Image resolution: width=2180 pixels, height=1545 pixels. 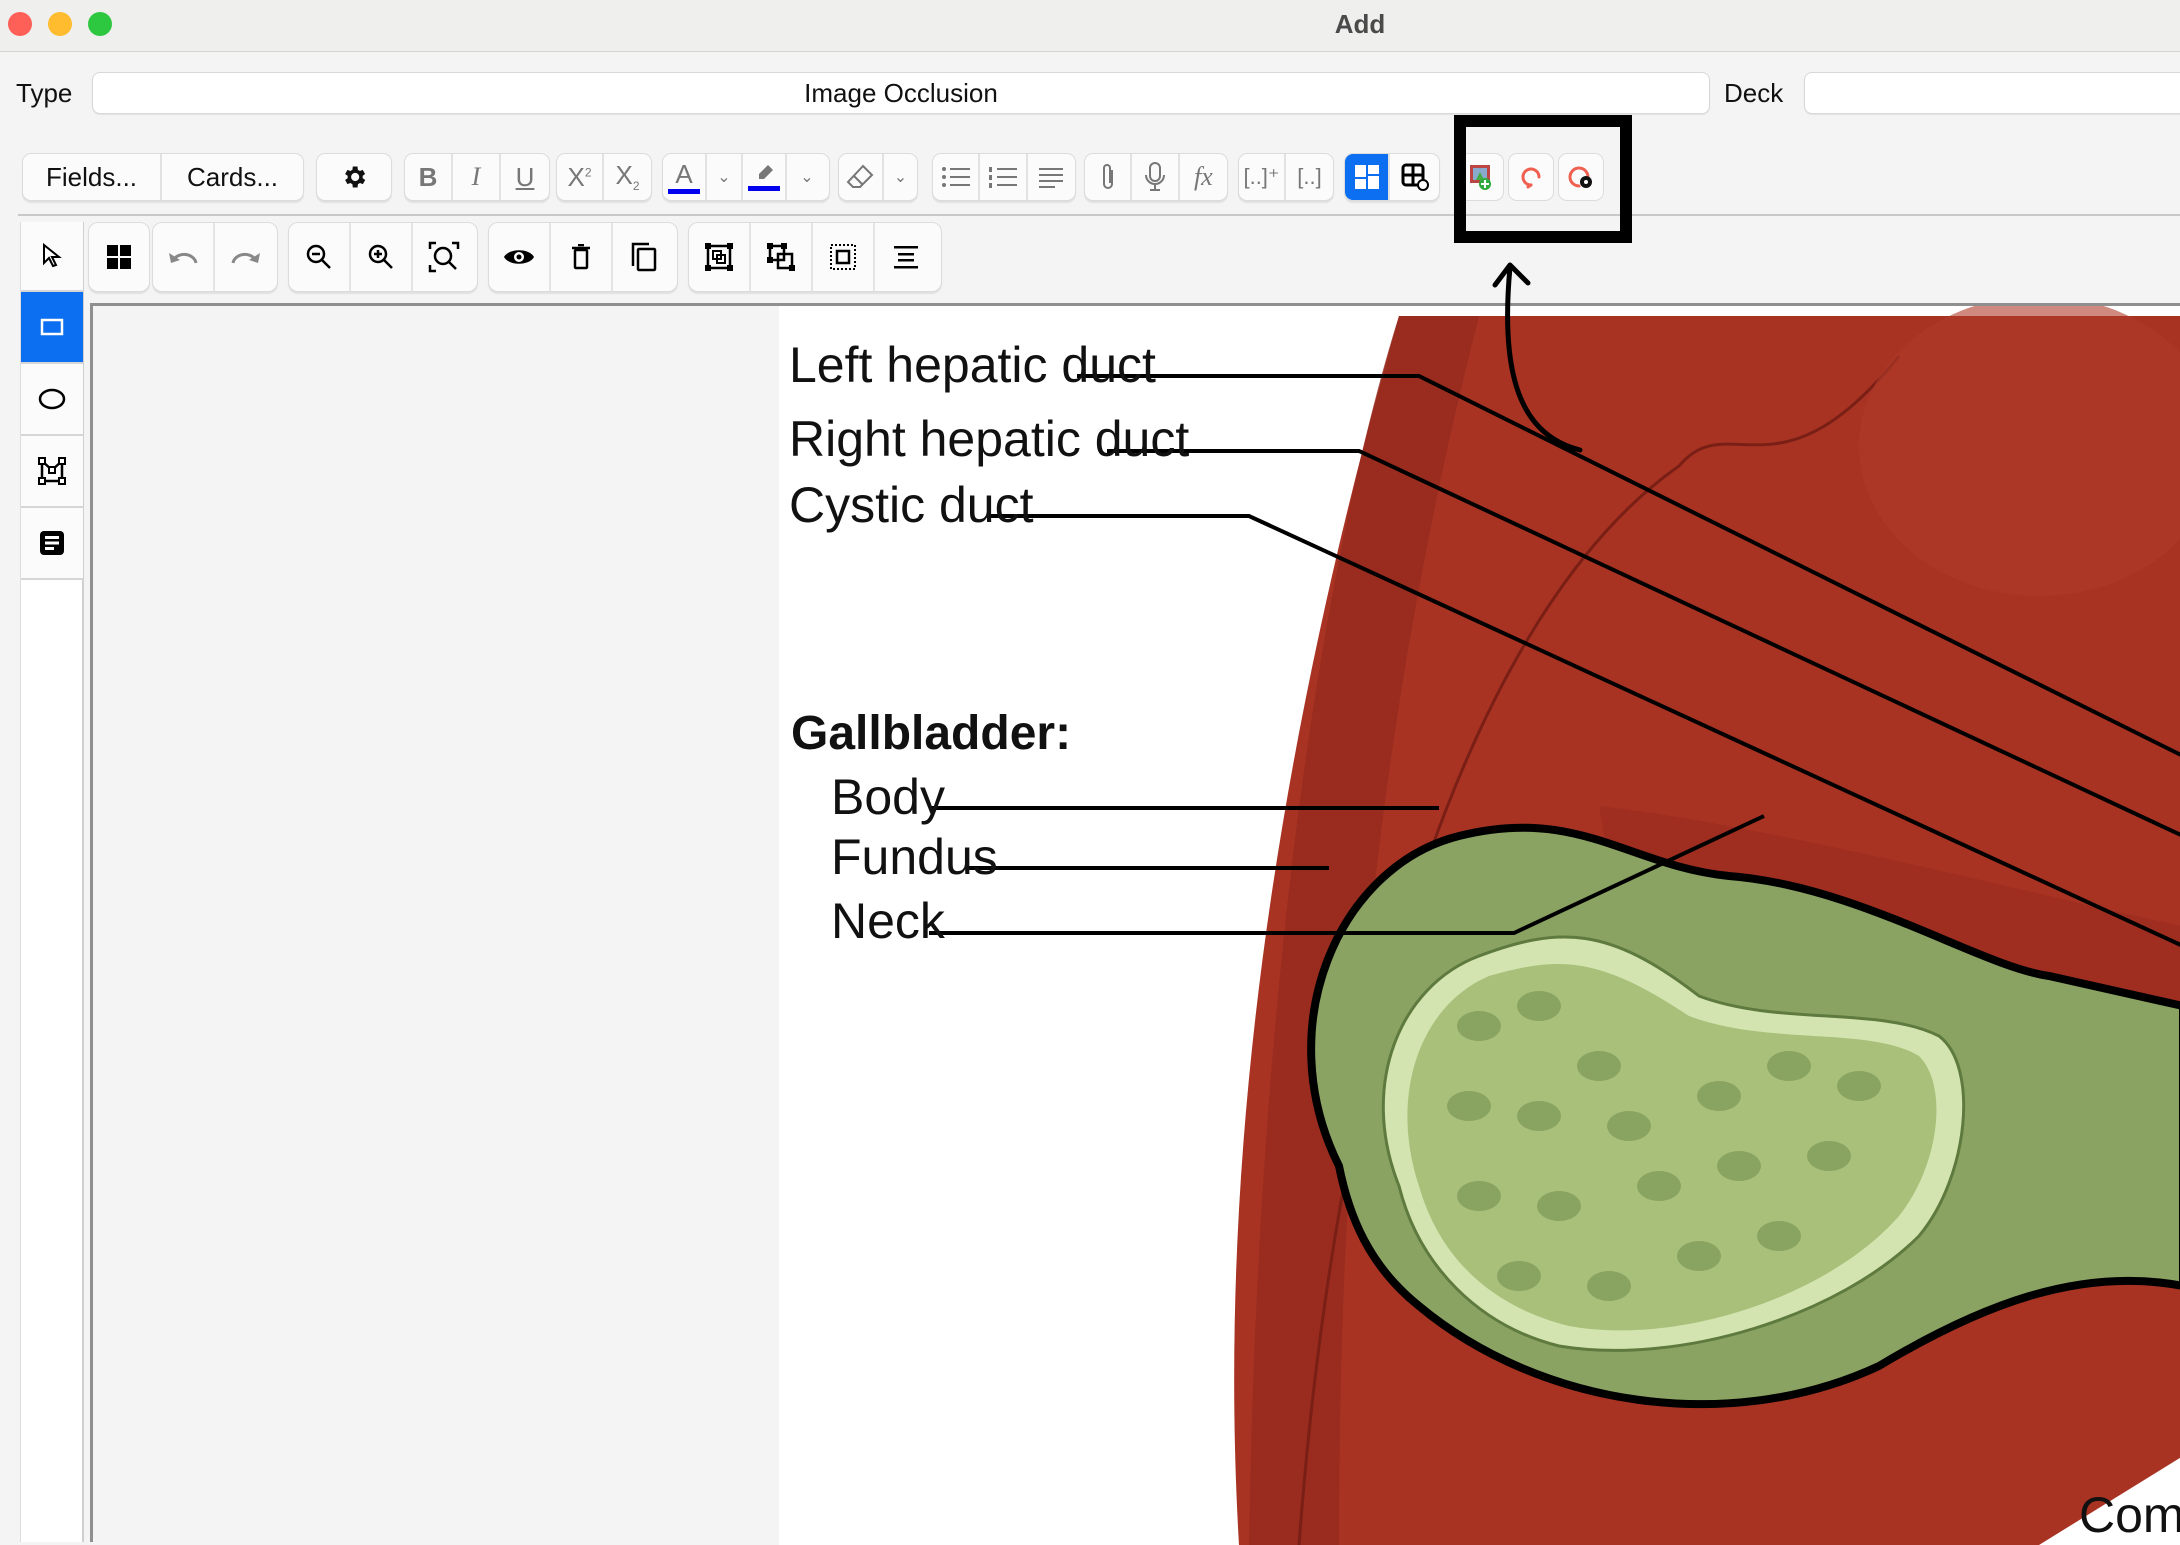 I want to click on text-color-dropdown: ⌄, so click(x=725, y=177).